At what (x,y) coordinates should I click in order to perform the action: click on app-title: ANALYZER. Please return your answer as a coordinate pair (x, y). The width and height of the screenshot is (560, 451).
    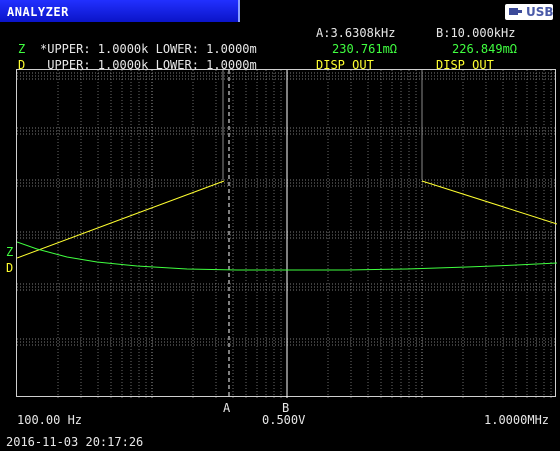
    Looking at the image, I should click on (38, 12).